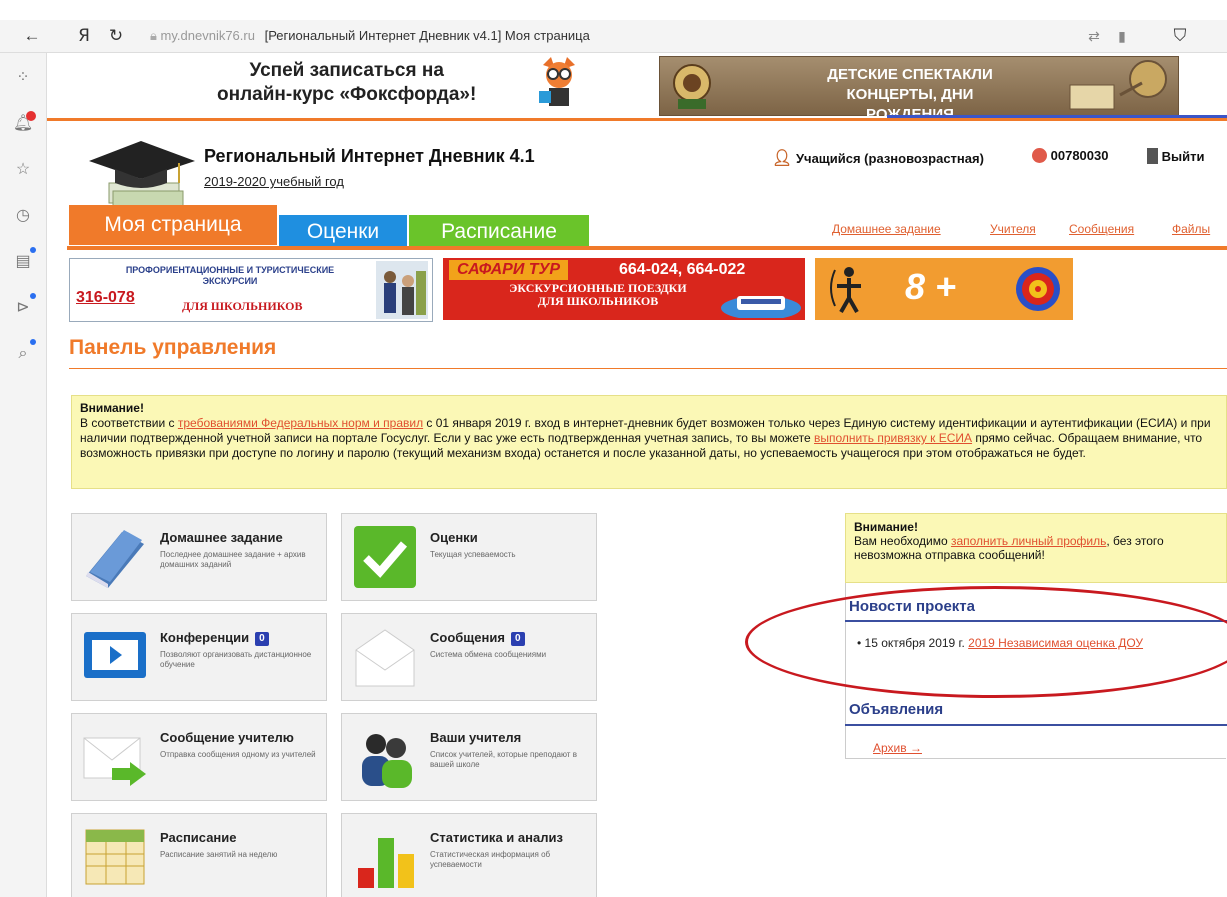  What do you see at coordinates (343, 231) in the screenshot?
I see `tab-grades: Оценки` at bounding box center [343, 231].